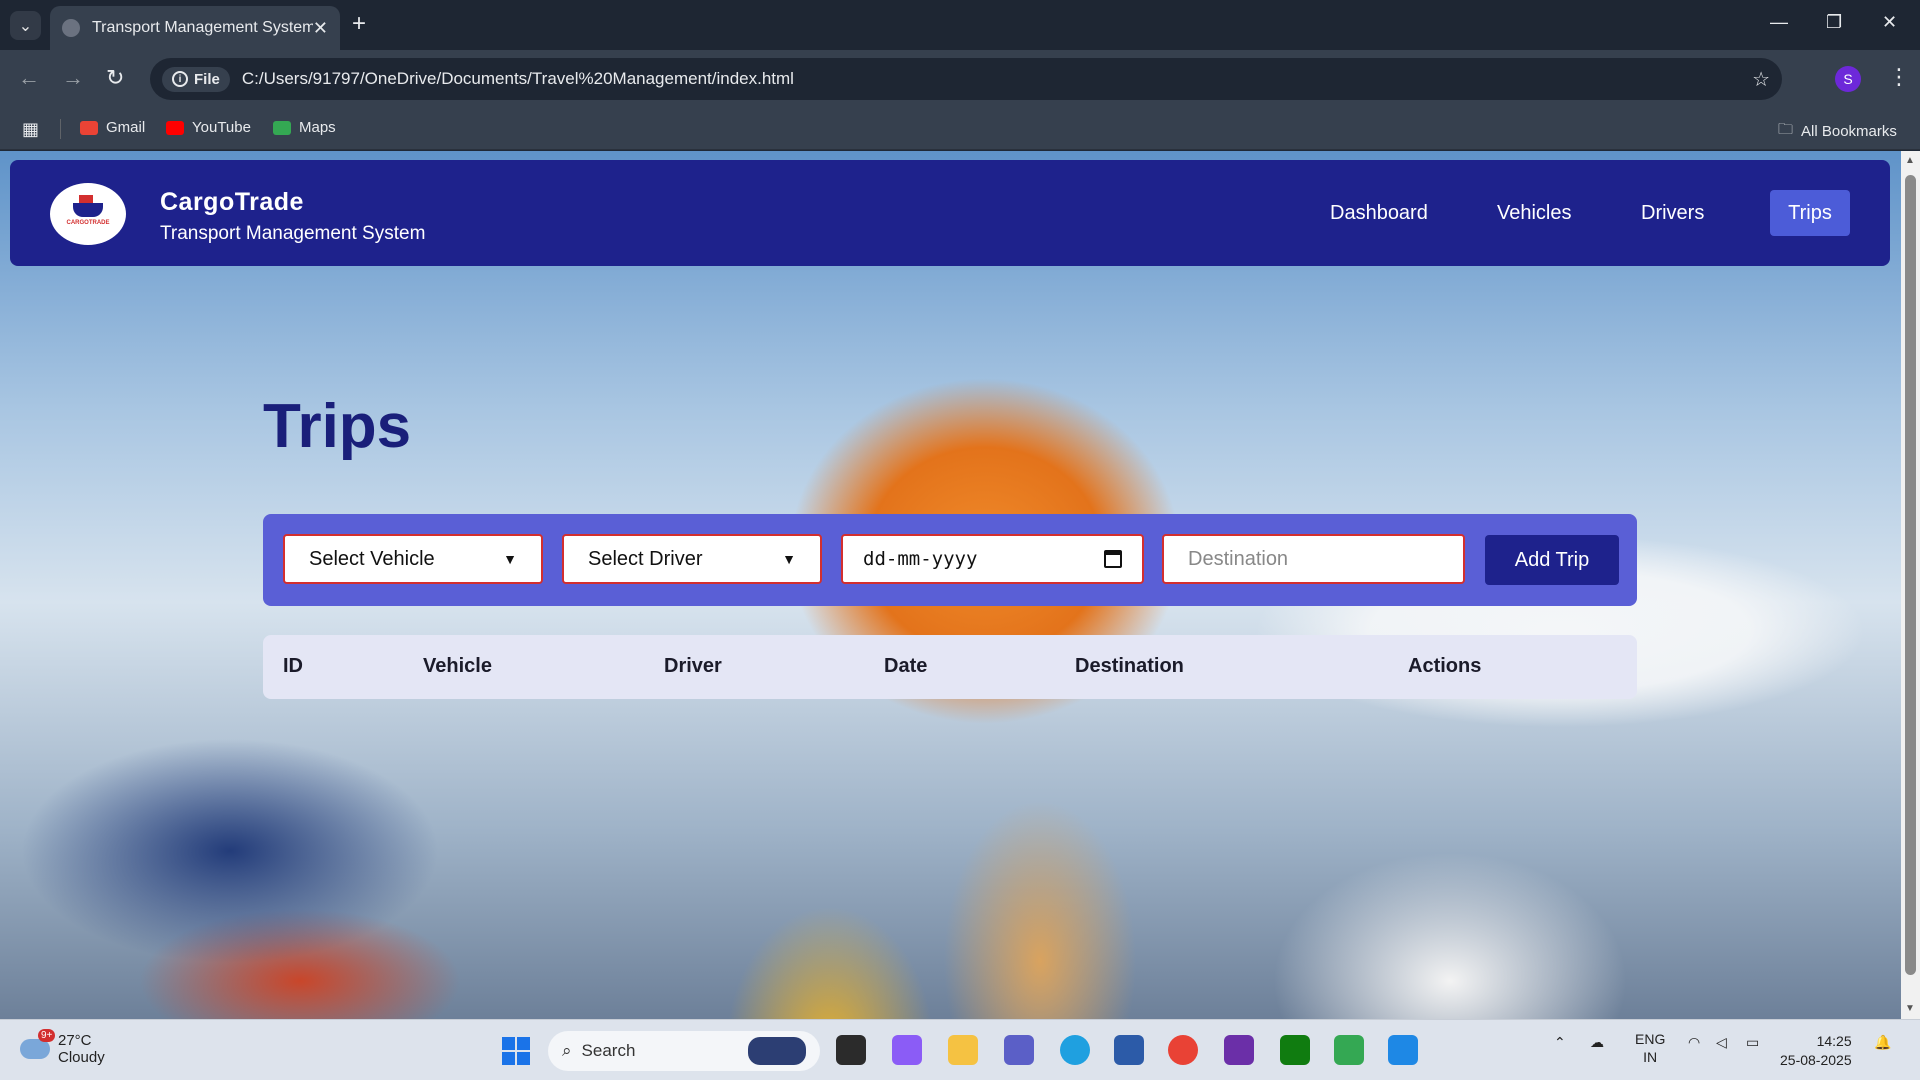  Describe the element at coordinates (1552, 560) in the screenshot. I see `add-trip-button: Add Trip` at that location.